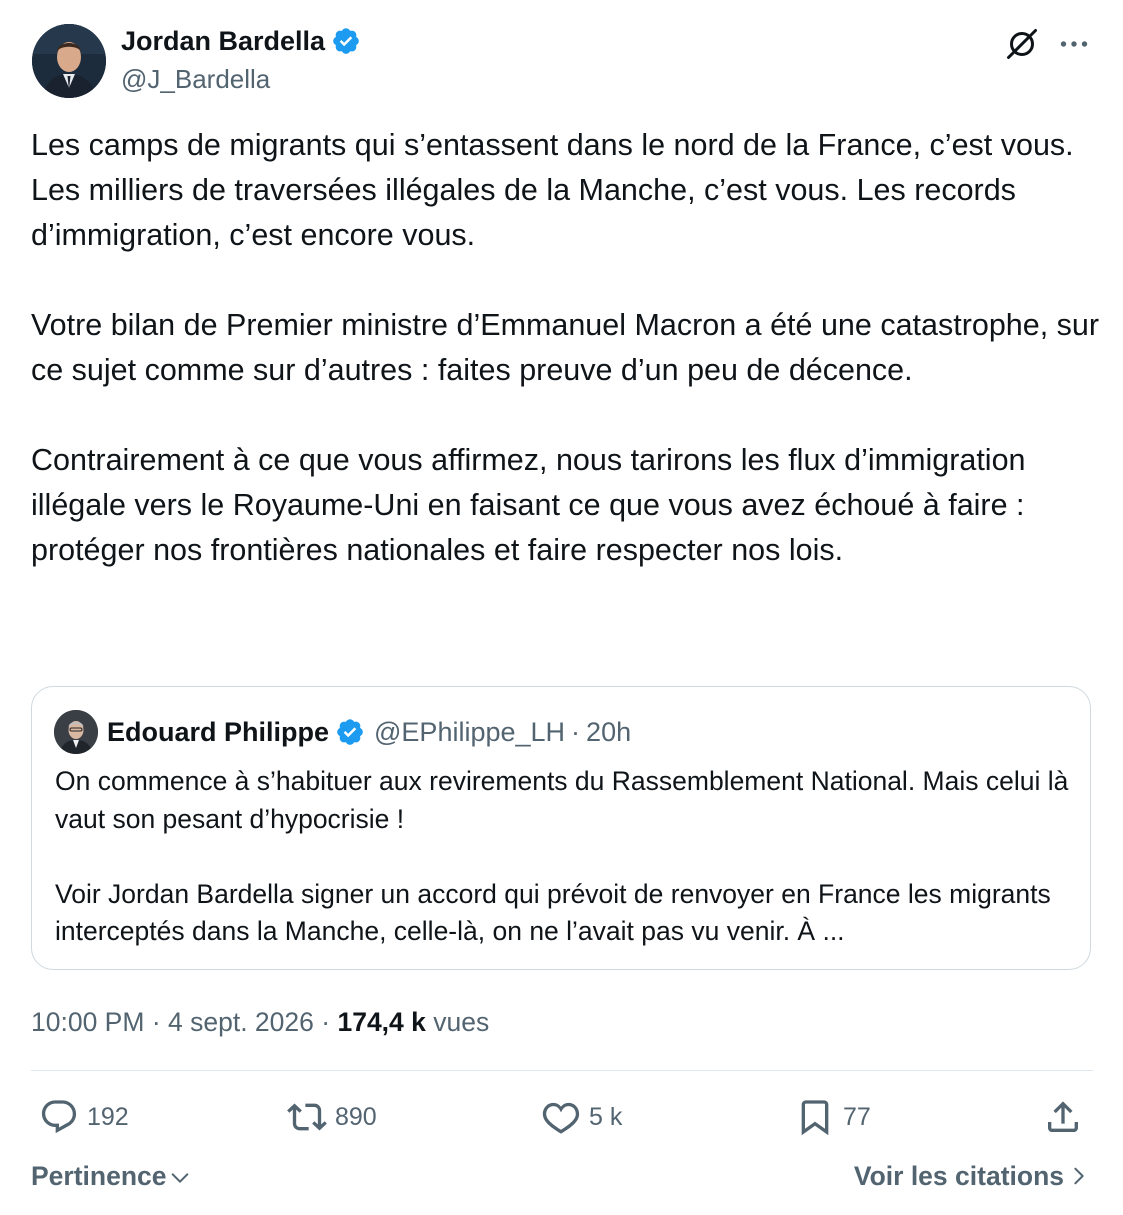 This screenshot has height=1215, width=1123. Describe the element at coordinates (332, 1117) in the screenshot. I see `retweet-button: 890` at that location.